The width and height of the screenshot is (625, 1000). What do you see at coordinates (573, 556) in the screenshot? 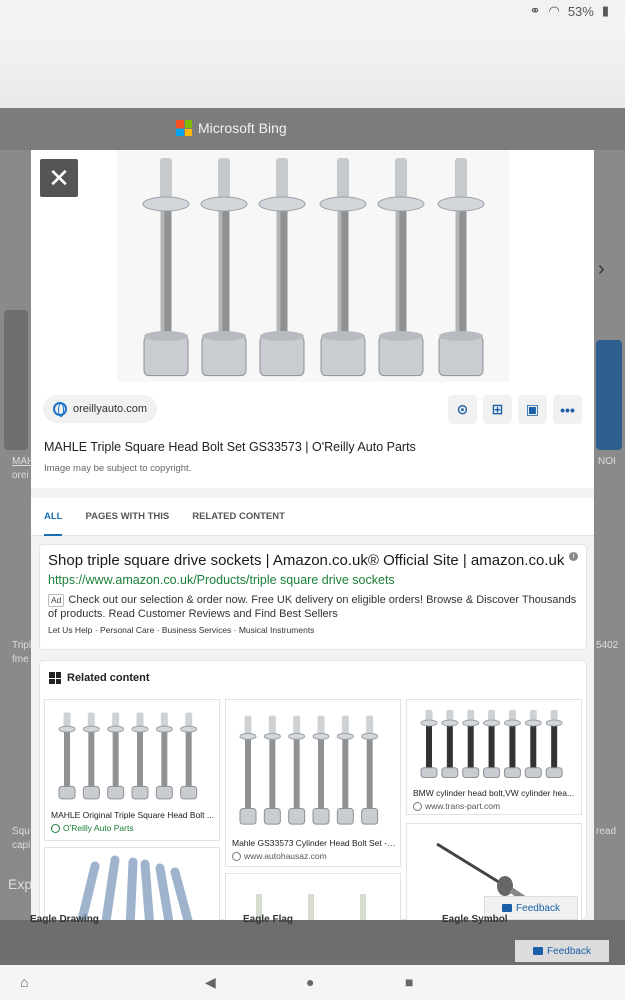
I see `info-icon: i` at bounding box center [573, 556].